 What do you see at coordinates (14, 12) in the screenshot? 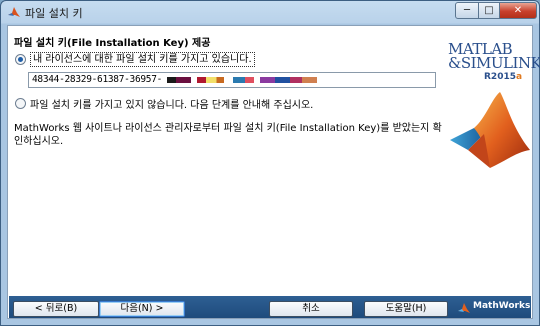
I see `matlab-app-icon` at bounding box center [14, 12].